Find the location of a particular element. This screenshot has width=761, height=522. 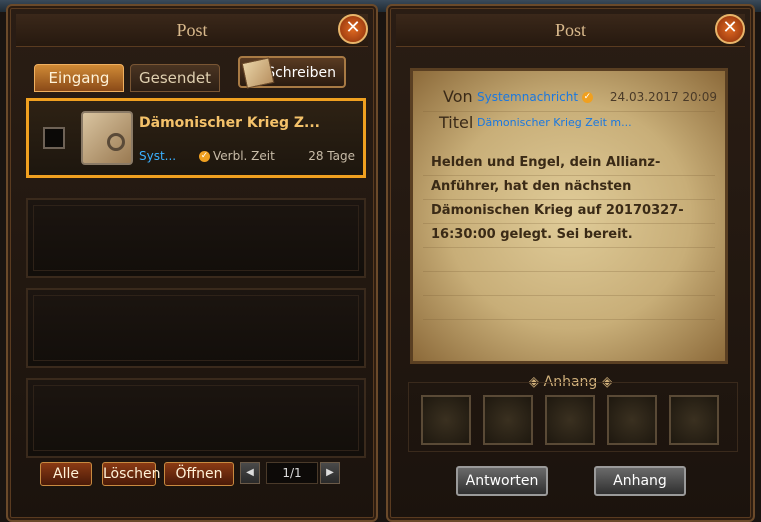

from-label: Von is located at coordinates (458, 96).